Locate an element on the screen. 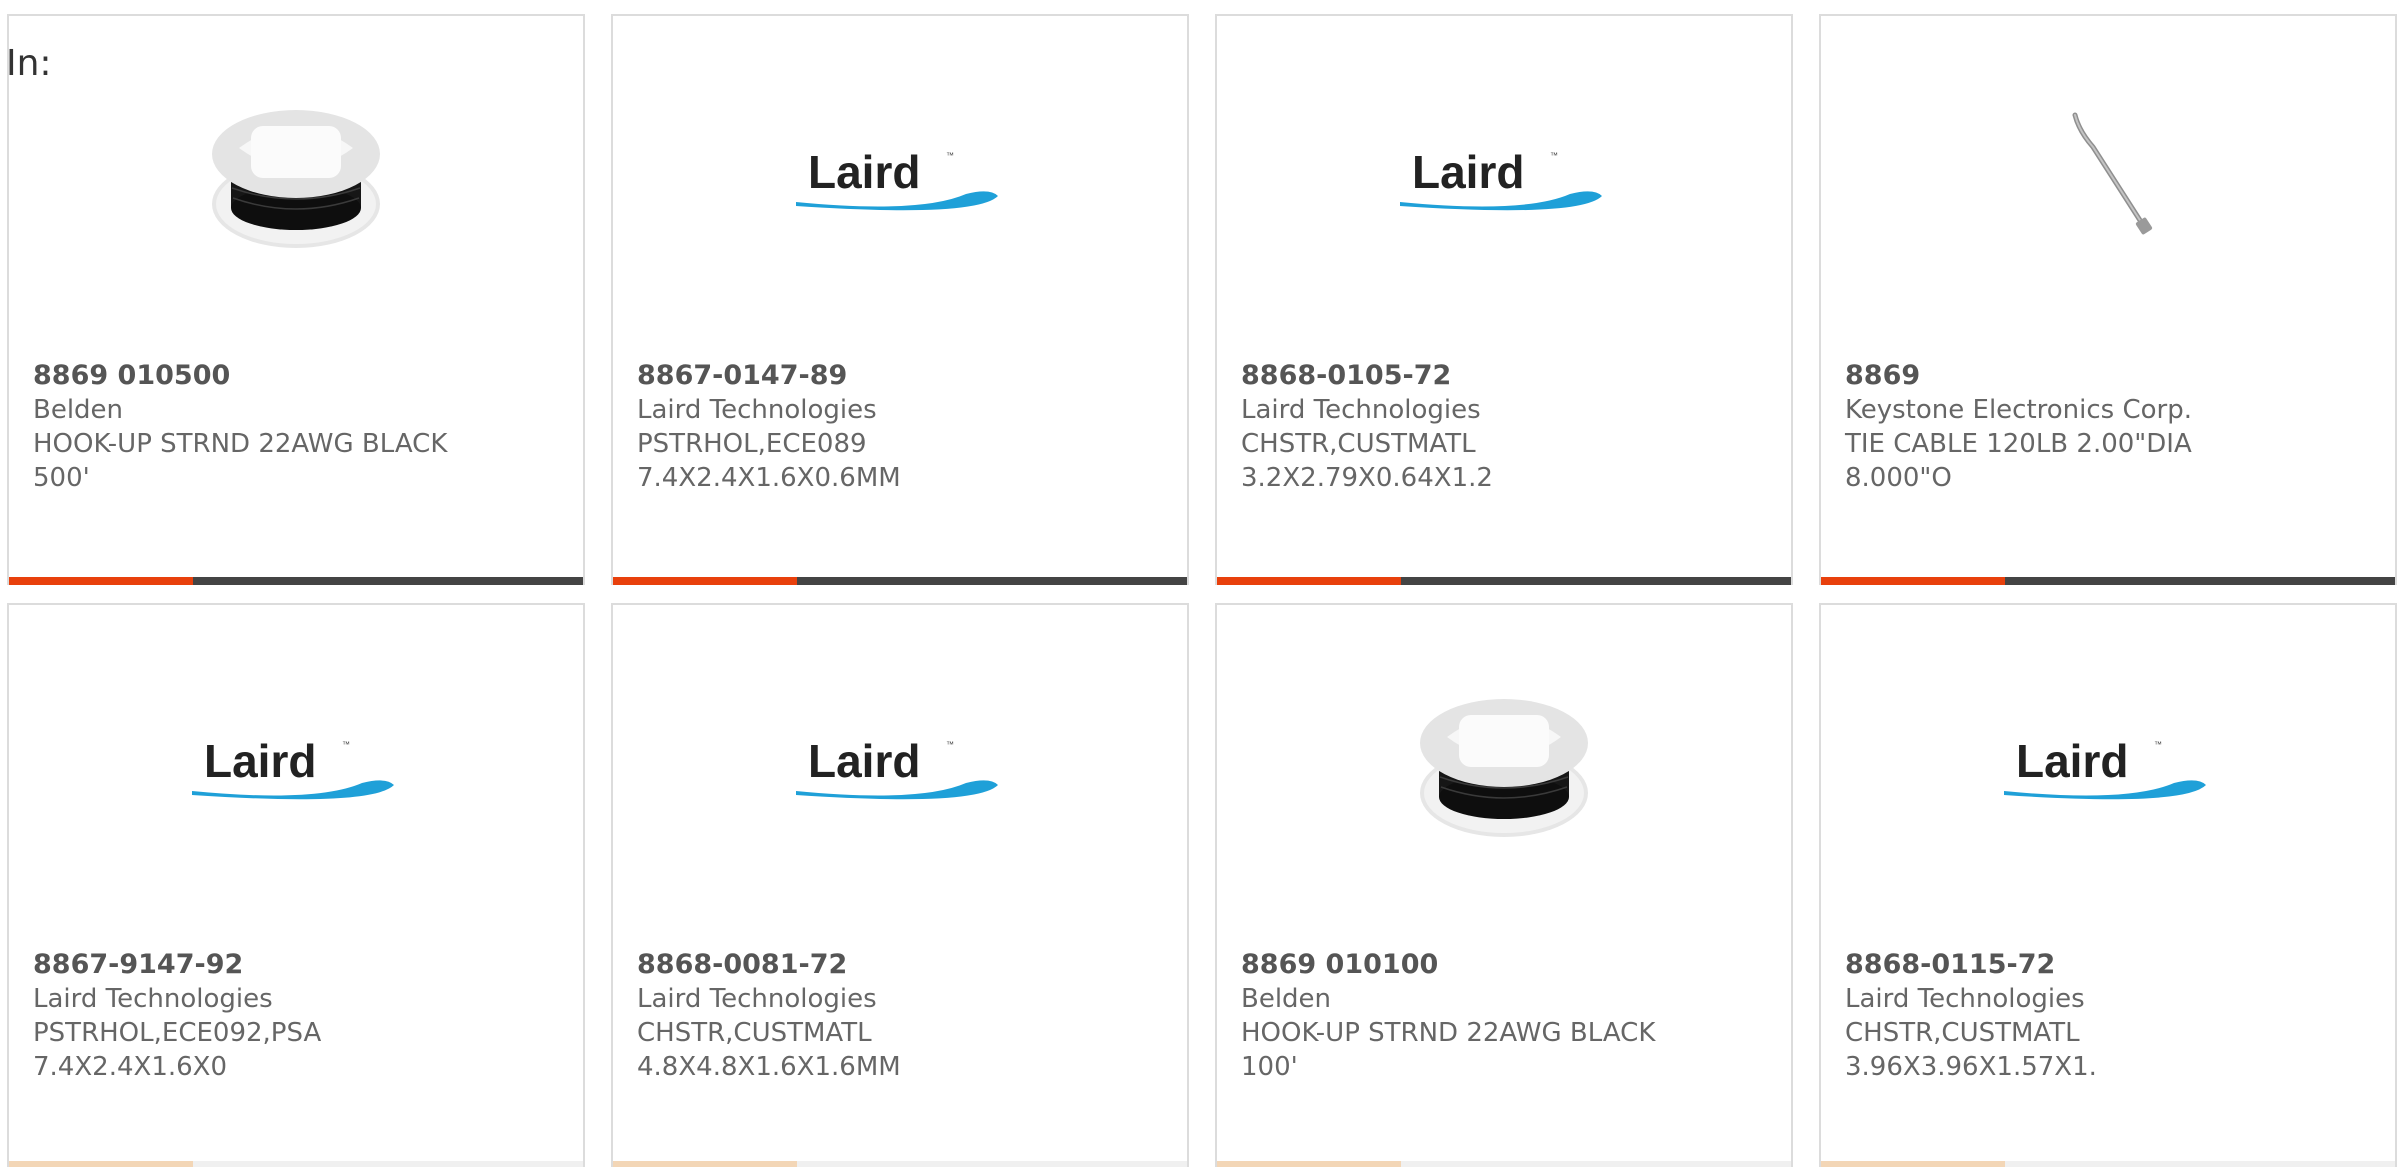 The image size is (2400, 1167). part-number-link: 8869 010100 is located at coordinates (1501, 965).